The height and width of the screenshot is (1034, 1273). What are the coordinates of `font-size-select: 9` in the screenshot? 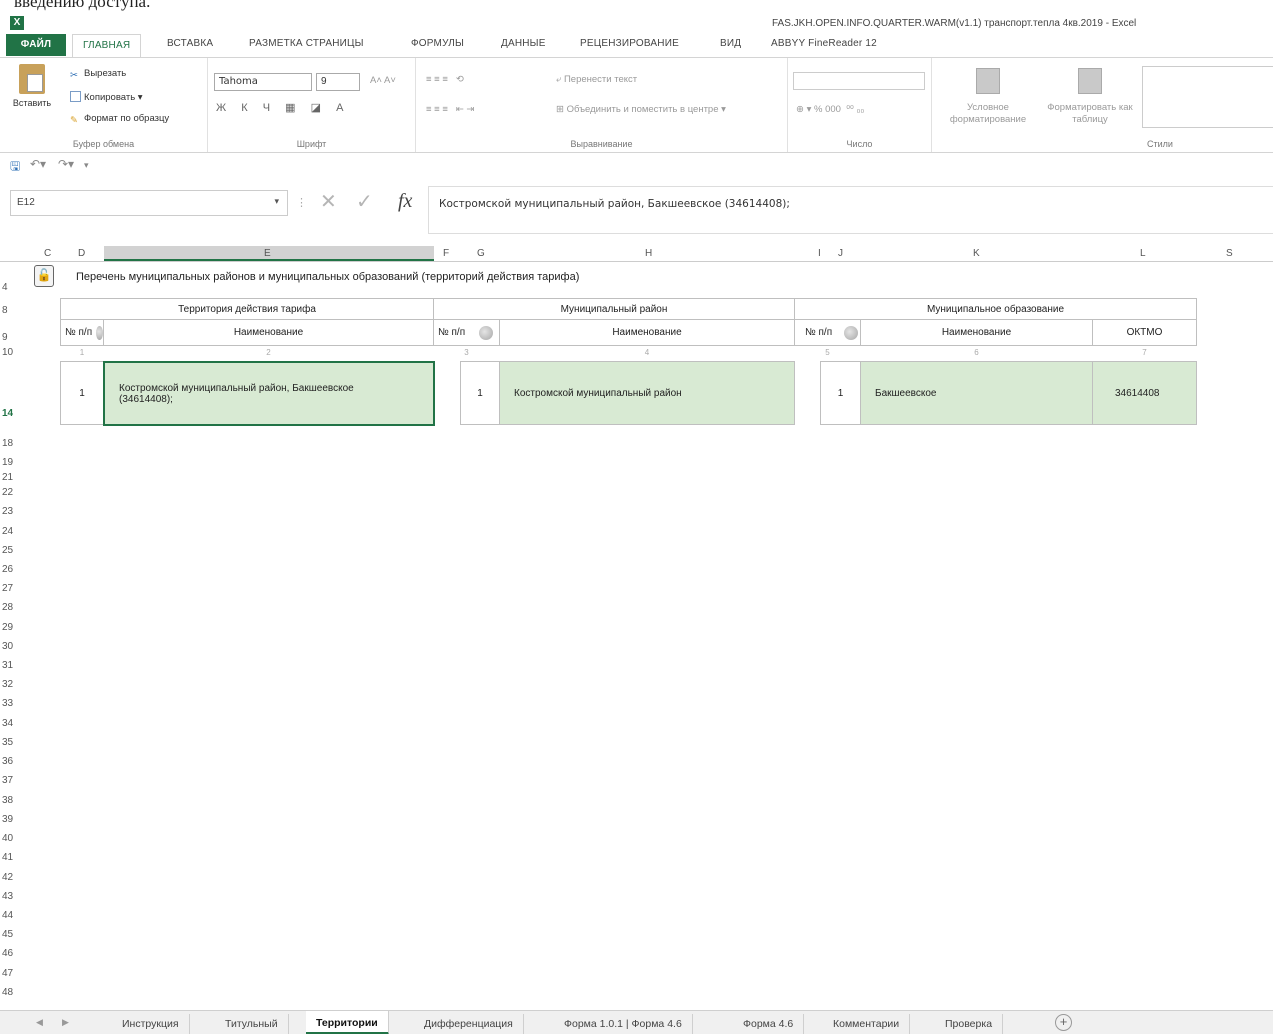 It's located at (338, 82).